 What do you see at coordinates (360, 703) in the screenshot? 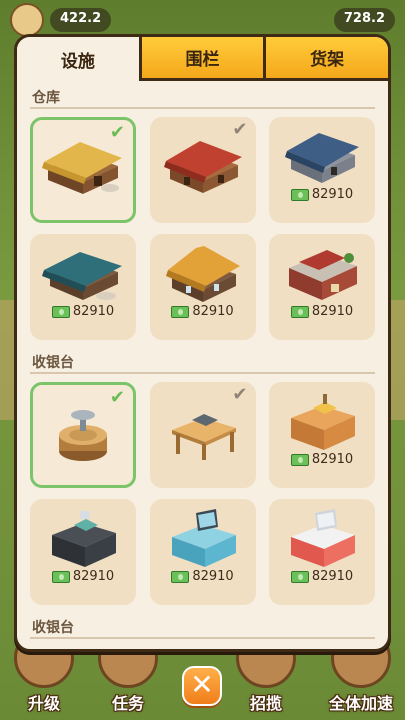
I see `speedup-label: 全体加速` at bounding box center [360, 703].